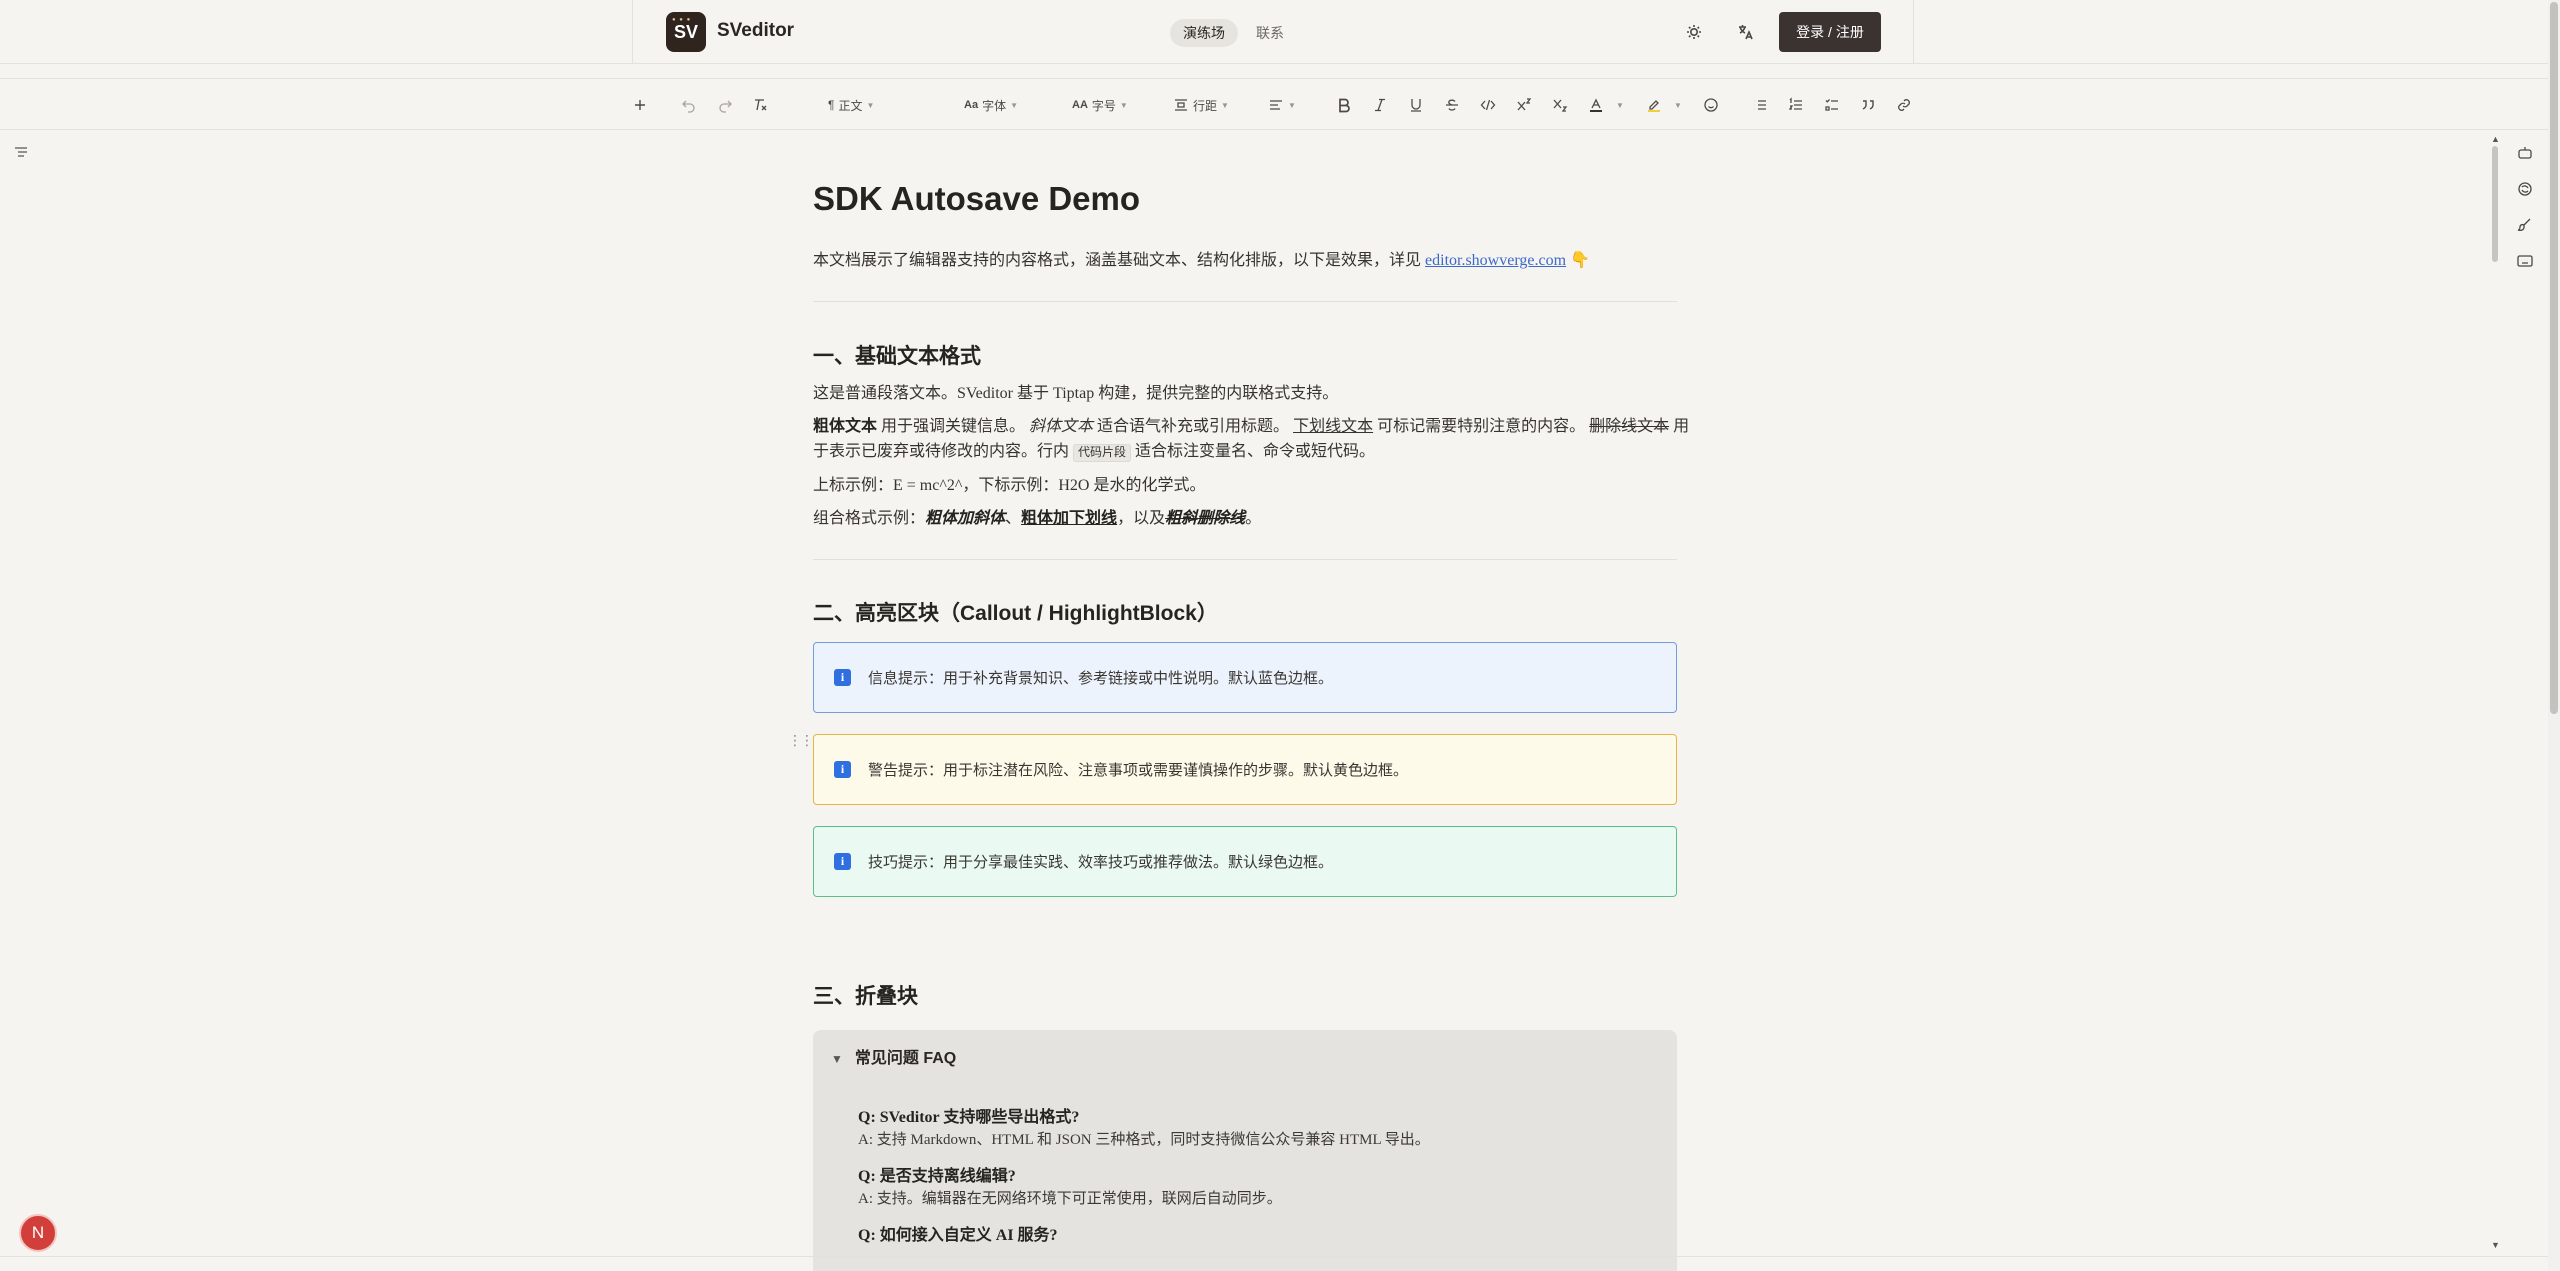 This screenshot has width=2560, height=1271. Describe the element at coordinates (1760, 105) in the screenshot. I see `bullet-list-button` at that location.